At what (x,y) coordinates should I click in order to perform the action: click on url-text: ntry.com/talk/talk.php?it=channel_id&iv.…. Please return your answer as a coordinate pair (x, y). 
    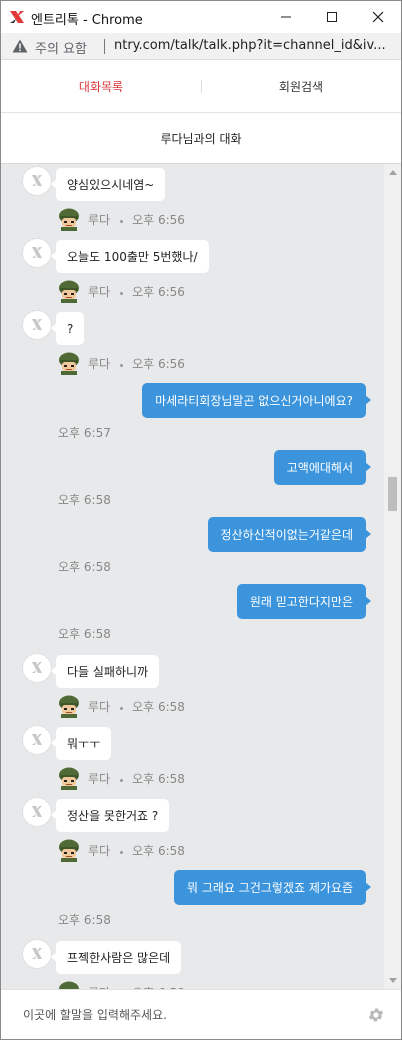
    Looking at the image, I should click on (256, 45).